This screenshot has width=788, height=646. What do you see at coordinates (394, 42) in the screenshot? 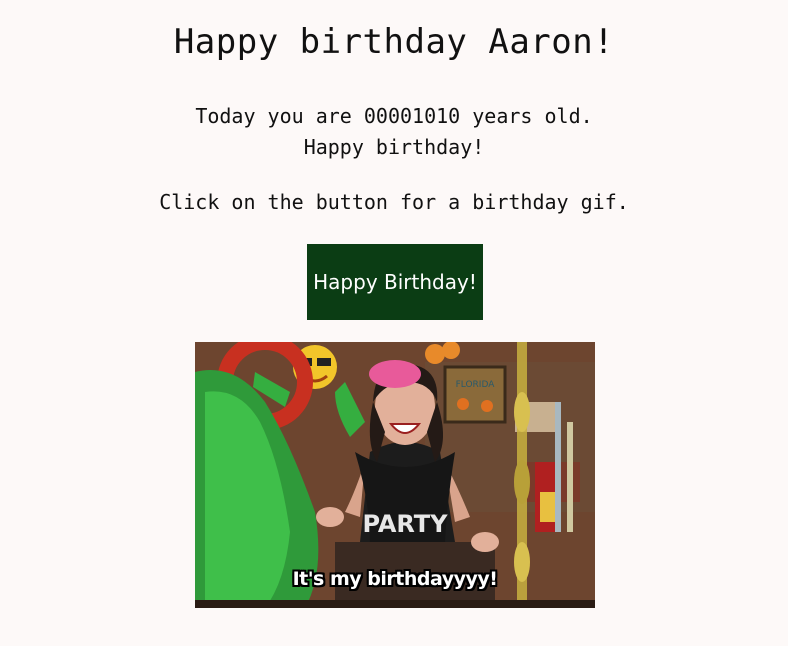
I see `page-title: Happy birthday Aaron!` at bounding box center [394, 42].